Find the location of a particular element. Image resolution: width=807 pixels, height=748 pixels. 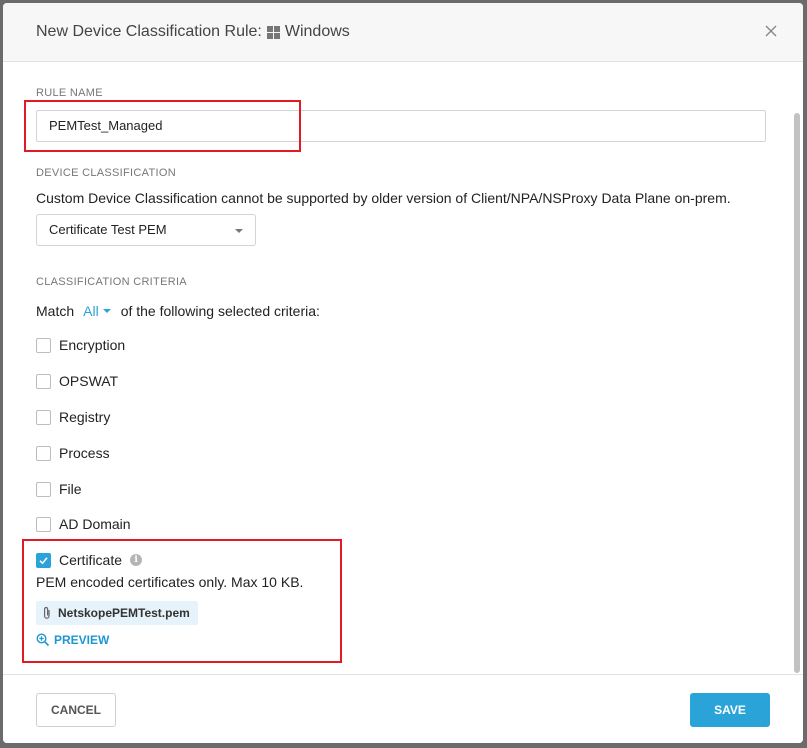

criteria-opswat: OPSWAT is located at coordinates (77, 381).